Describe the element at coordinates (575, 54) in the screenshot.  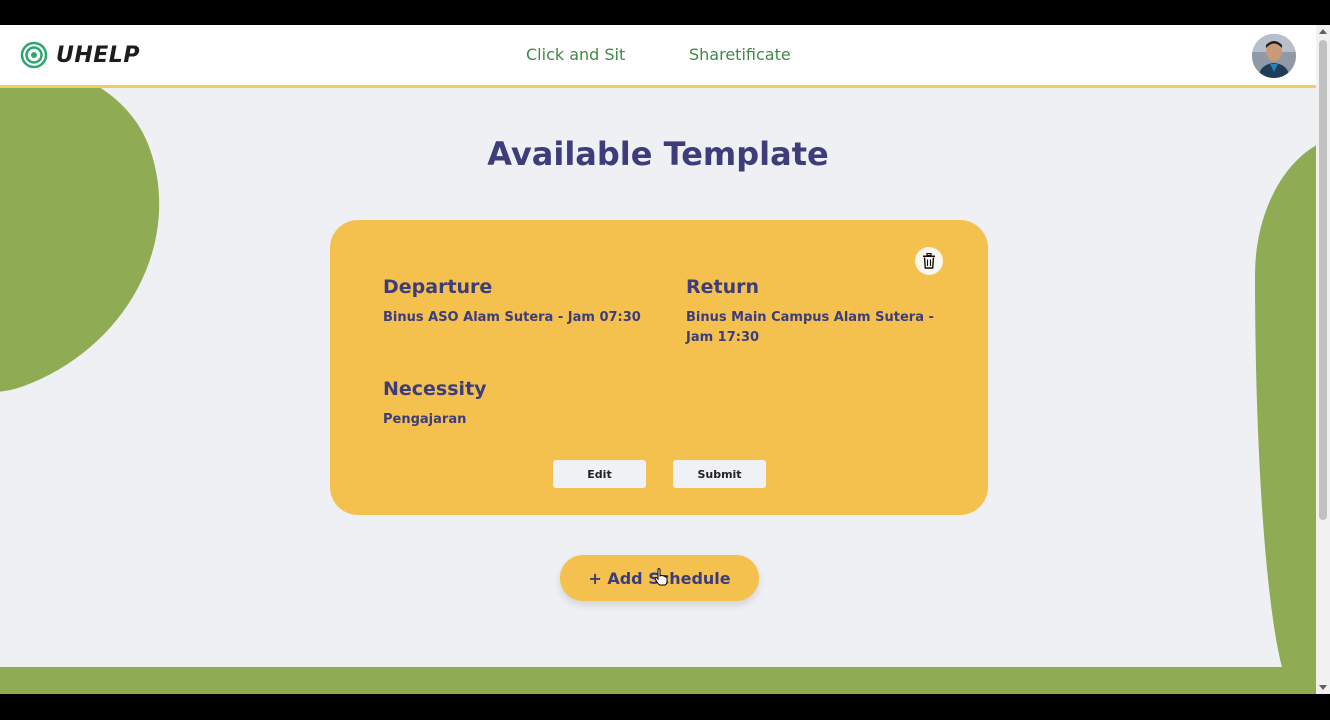
I see `nav-link-click-and-sit: Click and Sit` at that location.